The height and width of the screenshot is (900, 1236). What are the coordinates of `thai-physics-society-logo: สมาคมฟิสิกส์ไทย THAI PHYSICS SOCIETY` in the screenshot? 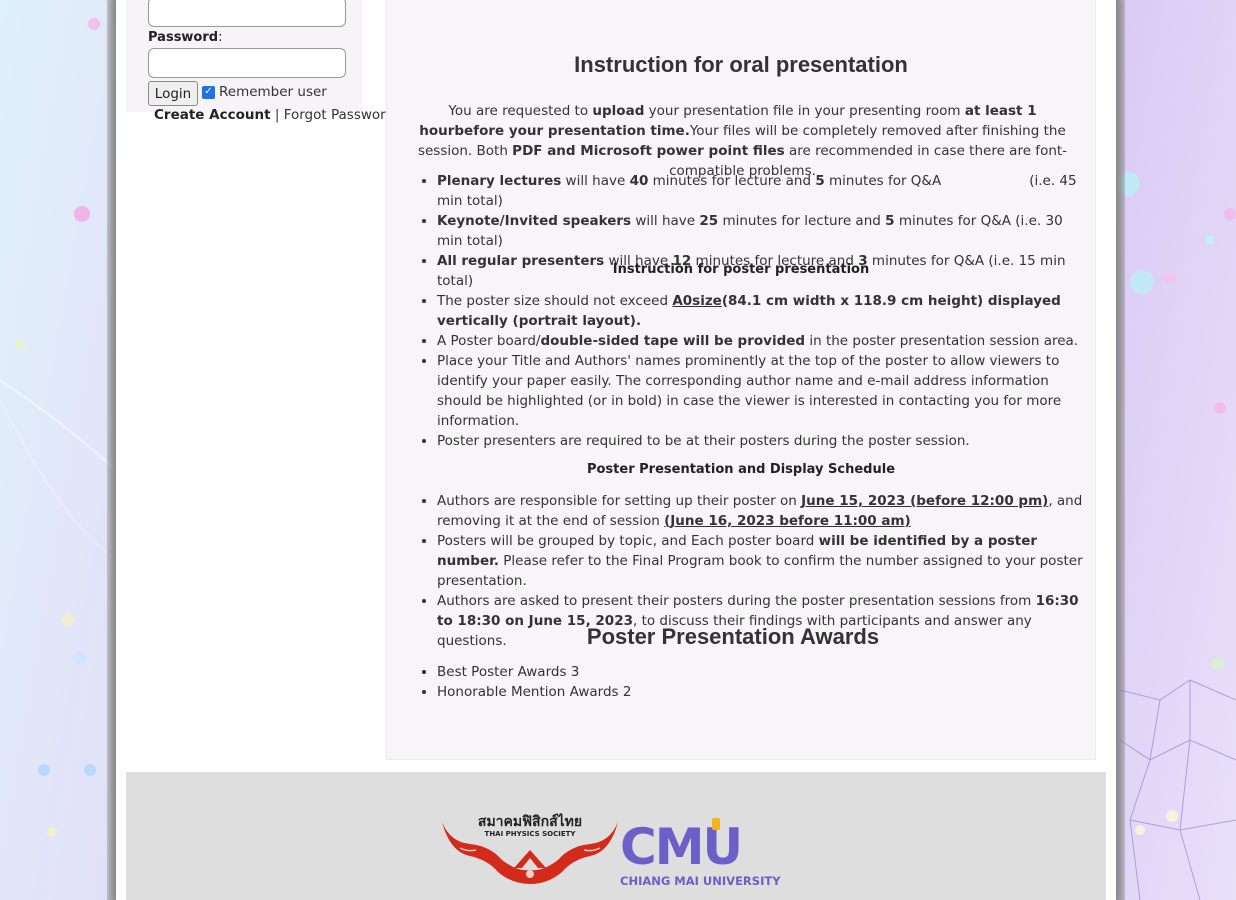 It's located at (530, 848).